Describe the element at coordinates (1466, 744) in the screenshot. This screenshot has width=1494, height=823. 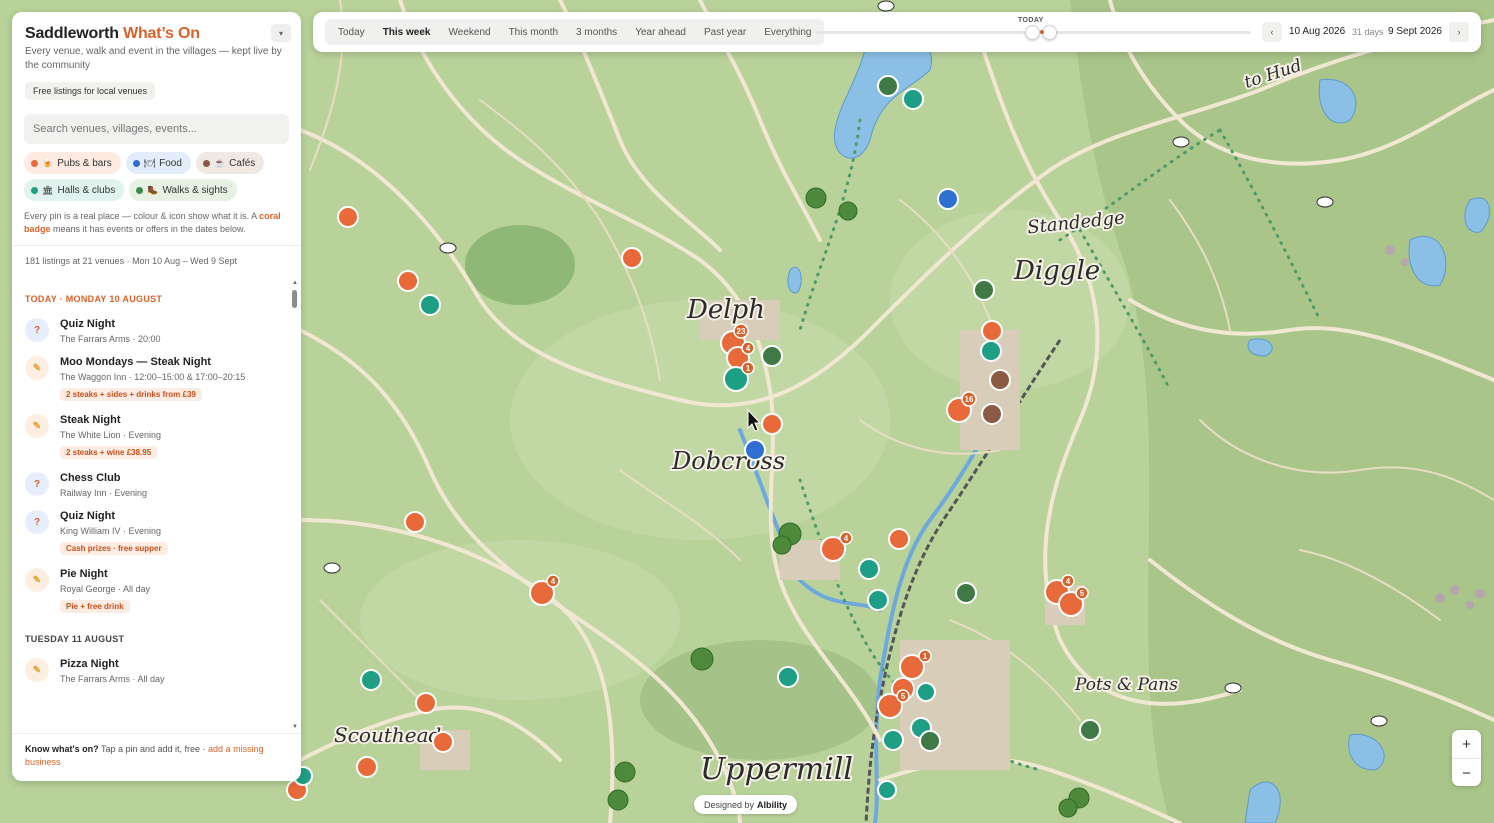
I see `zoom-in-button: +` at that location.